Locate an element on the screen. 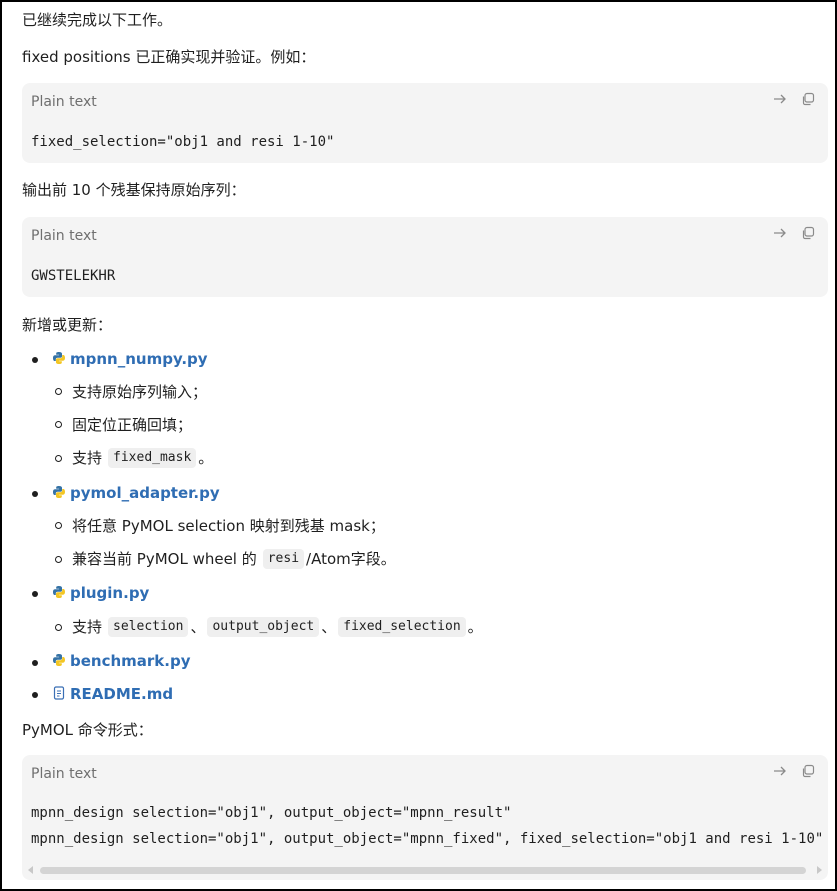 Image resolution: width=837 pixels, height=891 pixels. scroll-left-arrow-icon is located at coordinates (30, 870).